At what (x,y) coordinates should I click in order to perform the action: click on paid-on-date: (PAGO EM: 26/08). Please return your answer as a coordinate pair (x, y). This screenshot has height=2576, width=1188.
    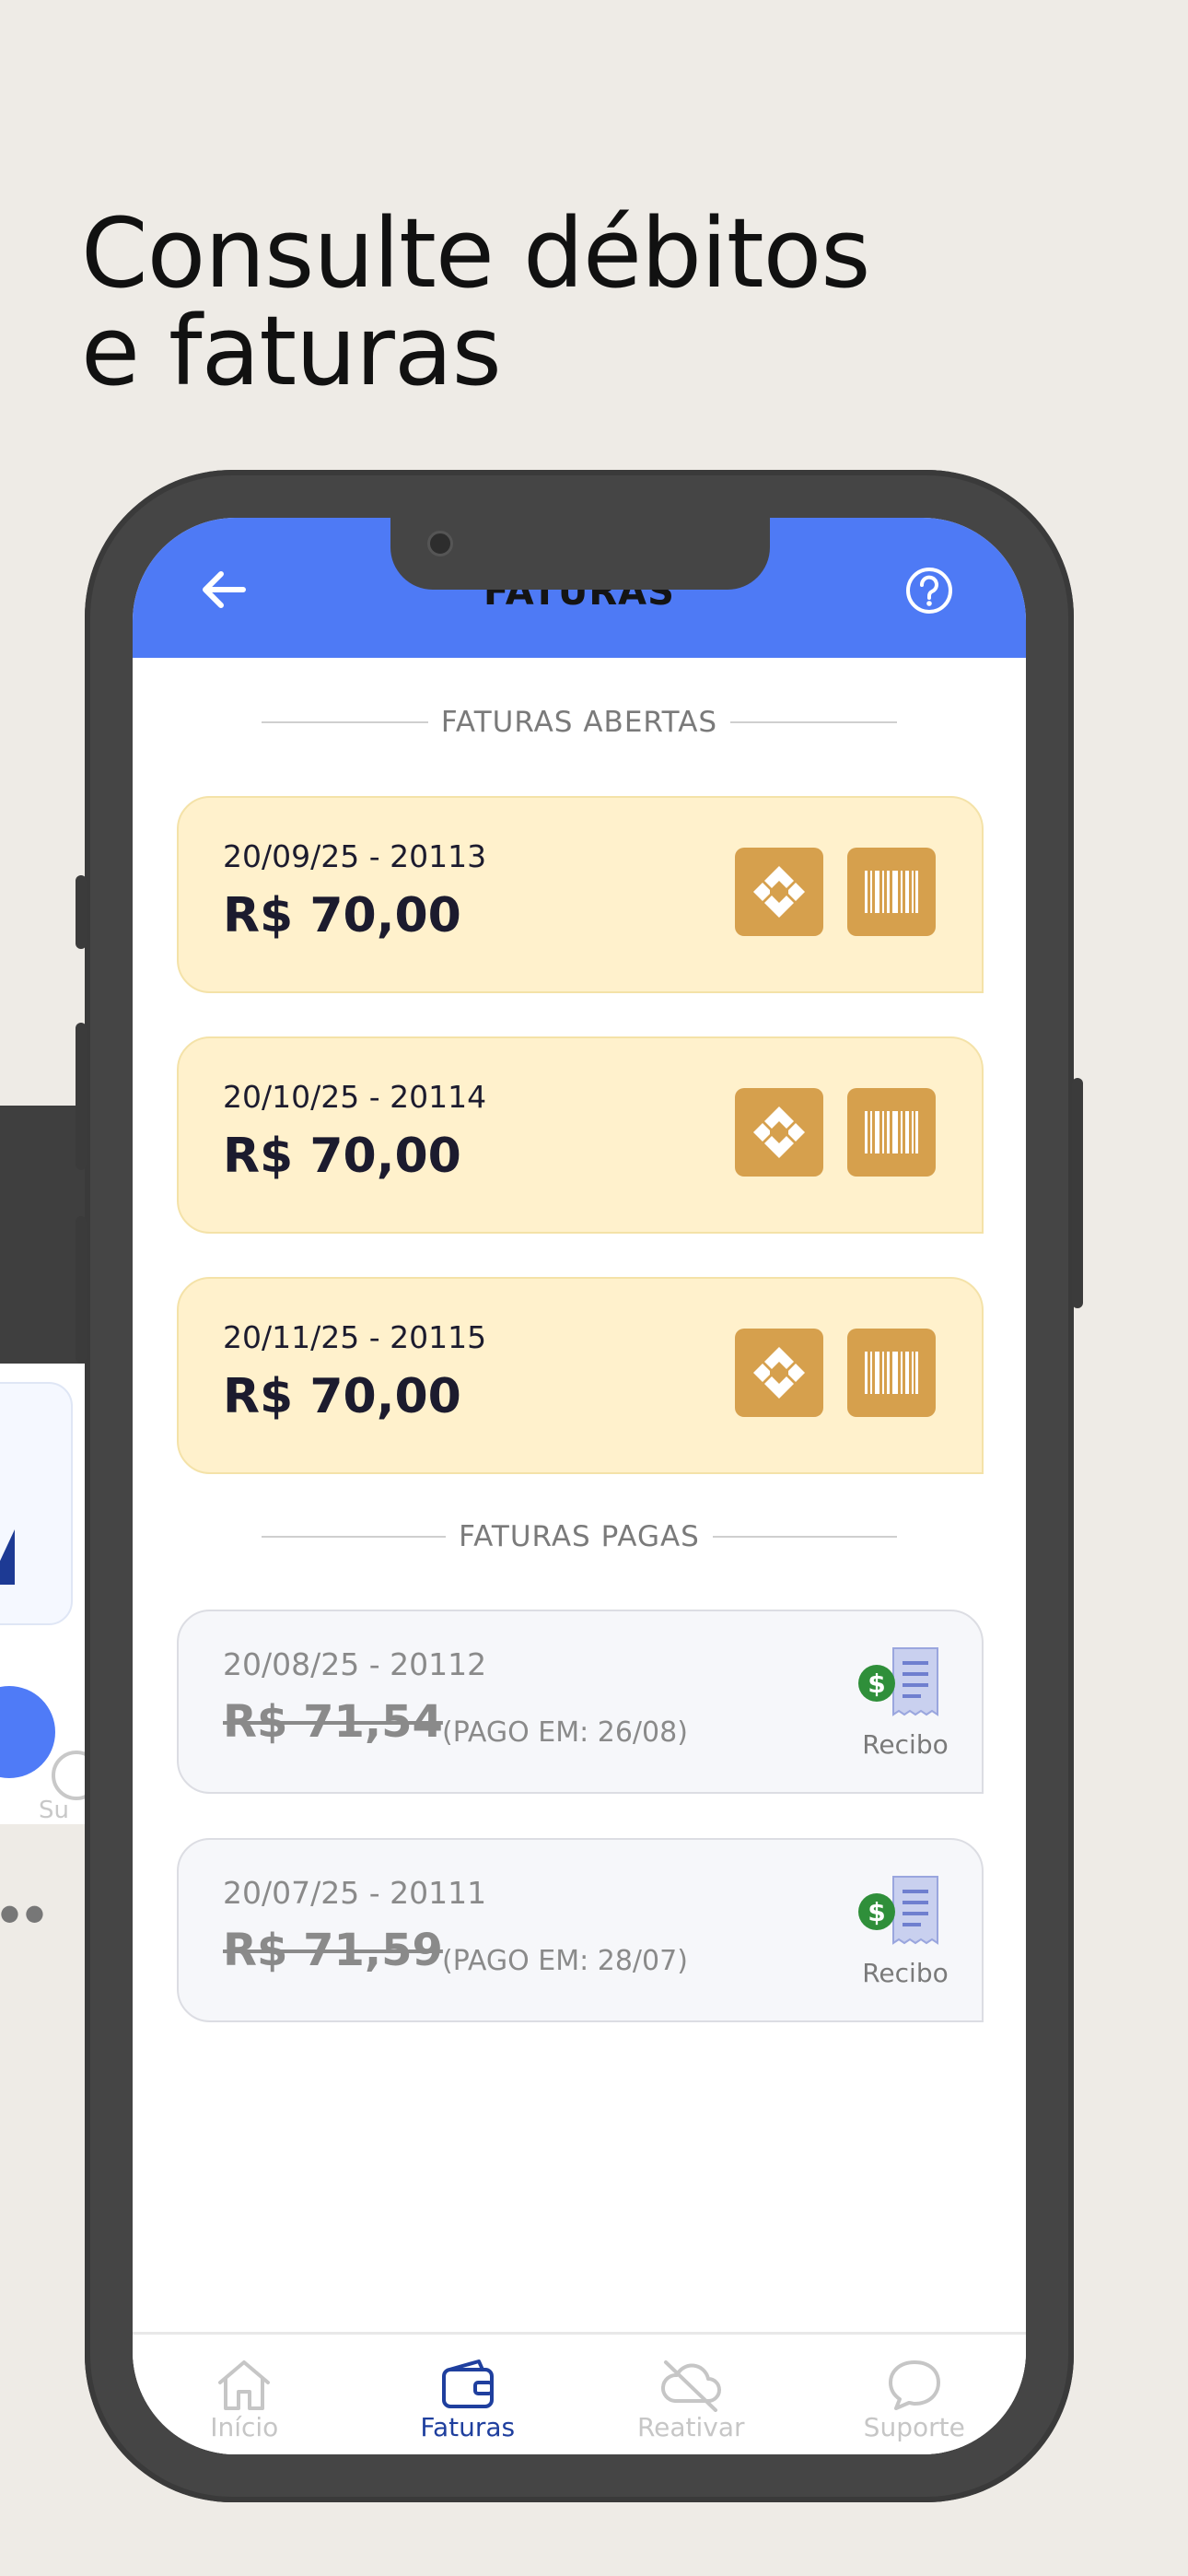
    Looking at the image, I should click on (565, 1732).